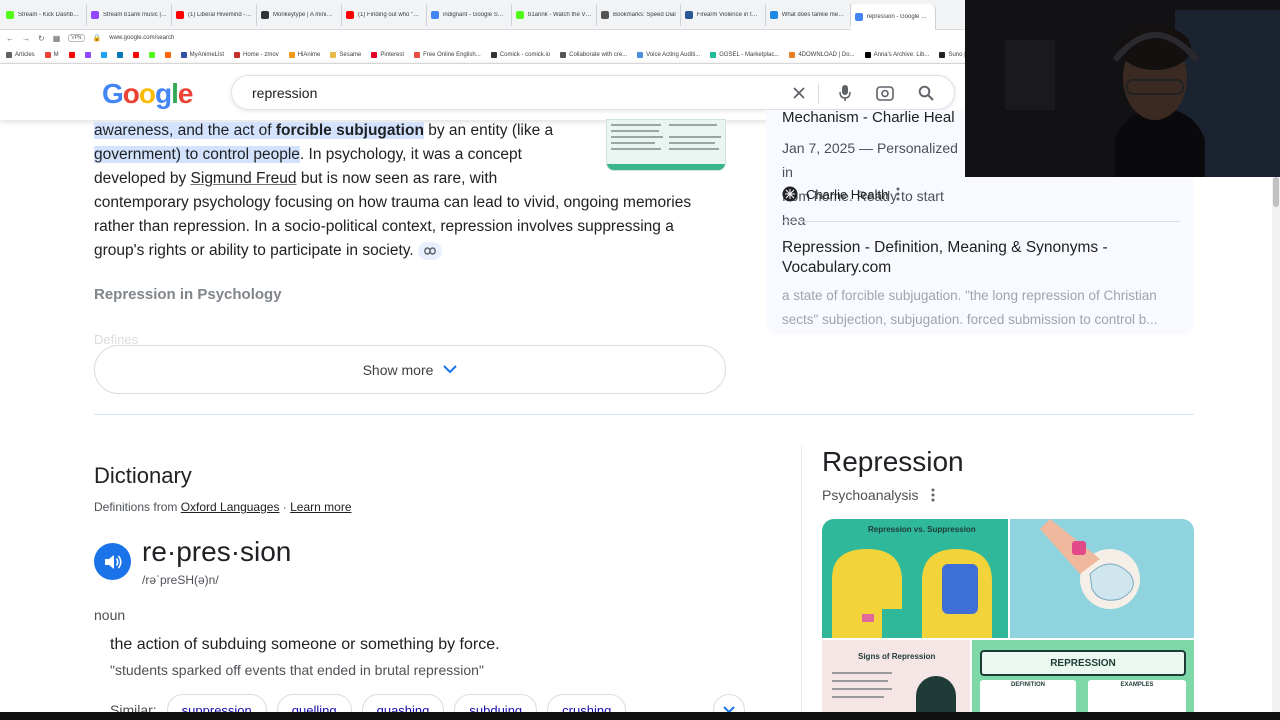  Describe the element at coordinates (981, 221) in the screenshot. I see `divider` at that location.